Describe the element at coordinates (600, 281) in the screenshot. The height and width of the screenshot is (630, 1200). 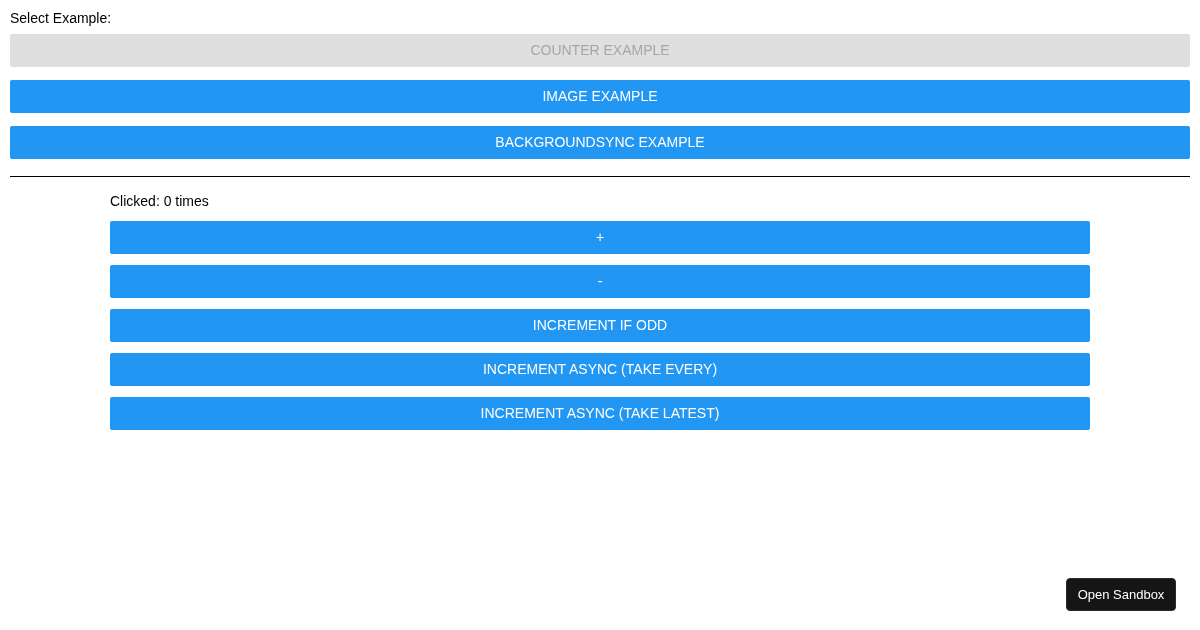
I see `counter-button: -` at that location.